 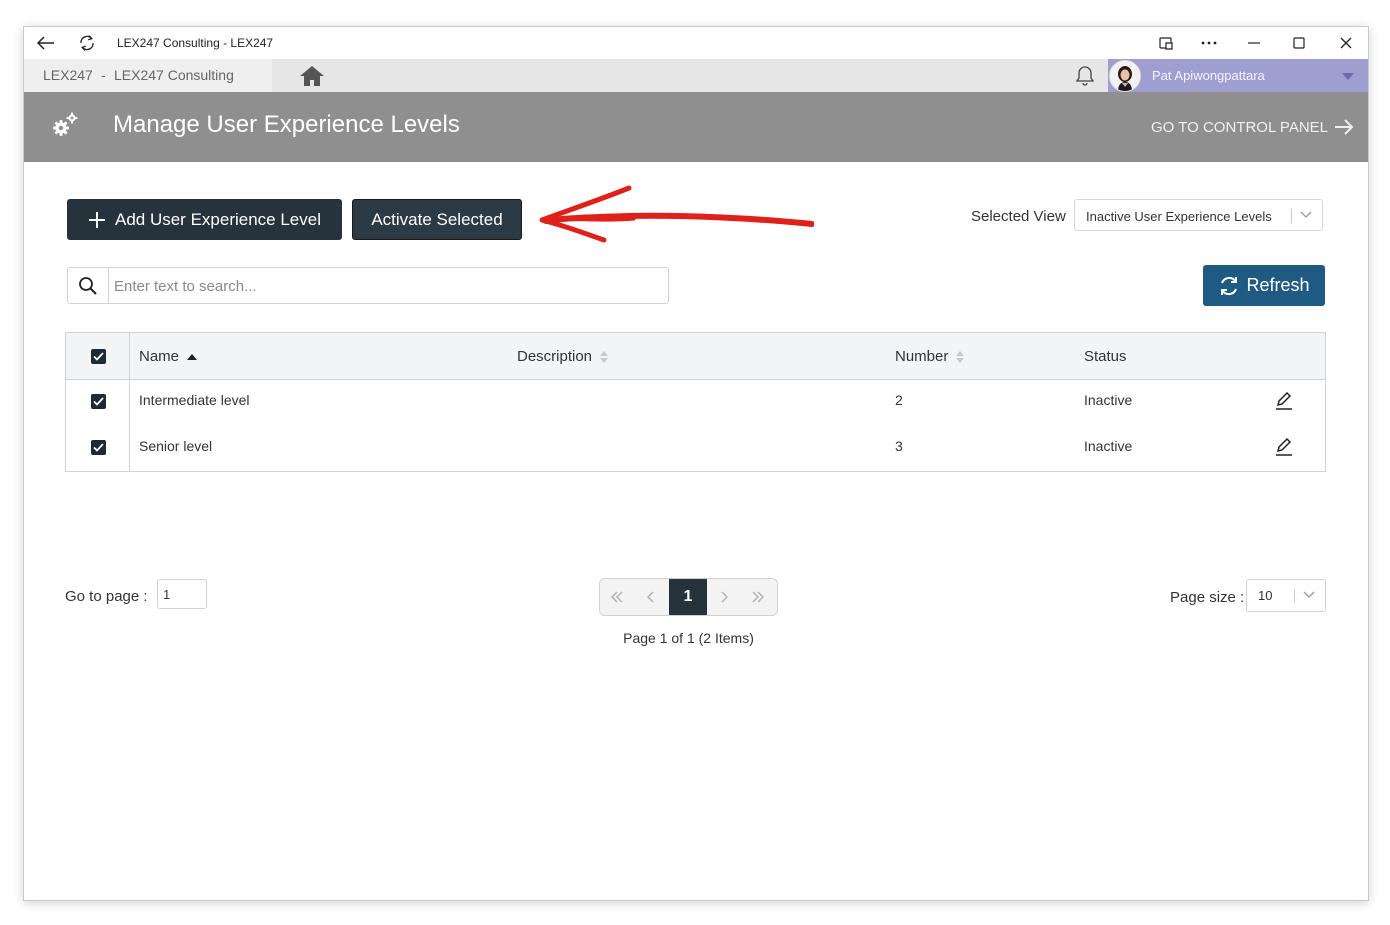 I want to click on activate-button-label: Activate Selected, so click(x=437, y=219).